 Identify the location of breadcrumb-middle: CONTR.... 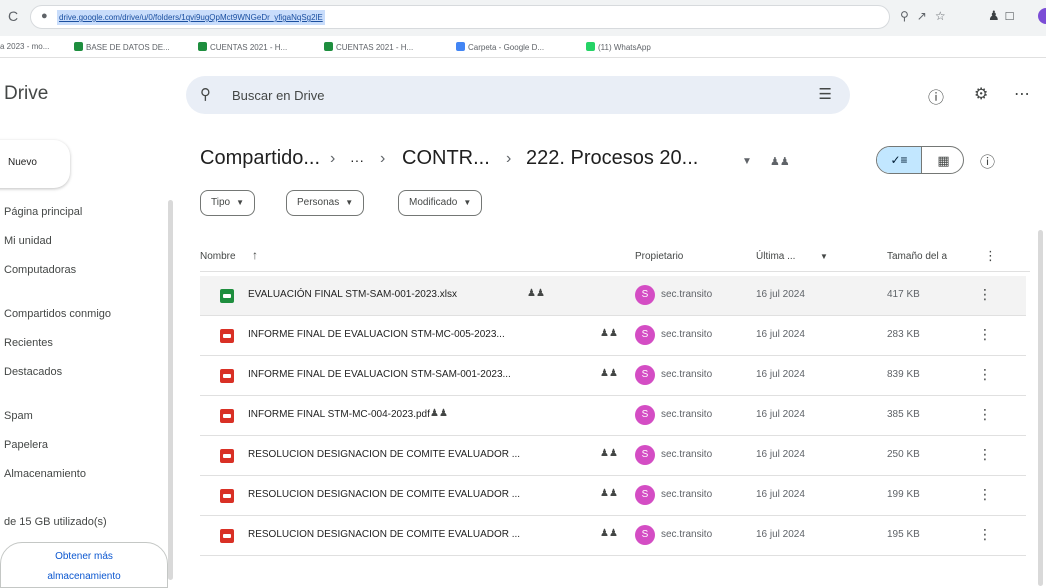
(446, 158).